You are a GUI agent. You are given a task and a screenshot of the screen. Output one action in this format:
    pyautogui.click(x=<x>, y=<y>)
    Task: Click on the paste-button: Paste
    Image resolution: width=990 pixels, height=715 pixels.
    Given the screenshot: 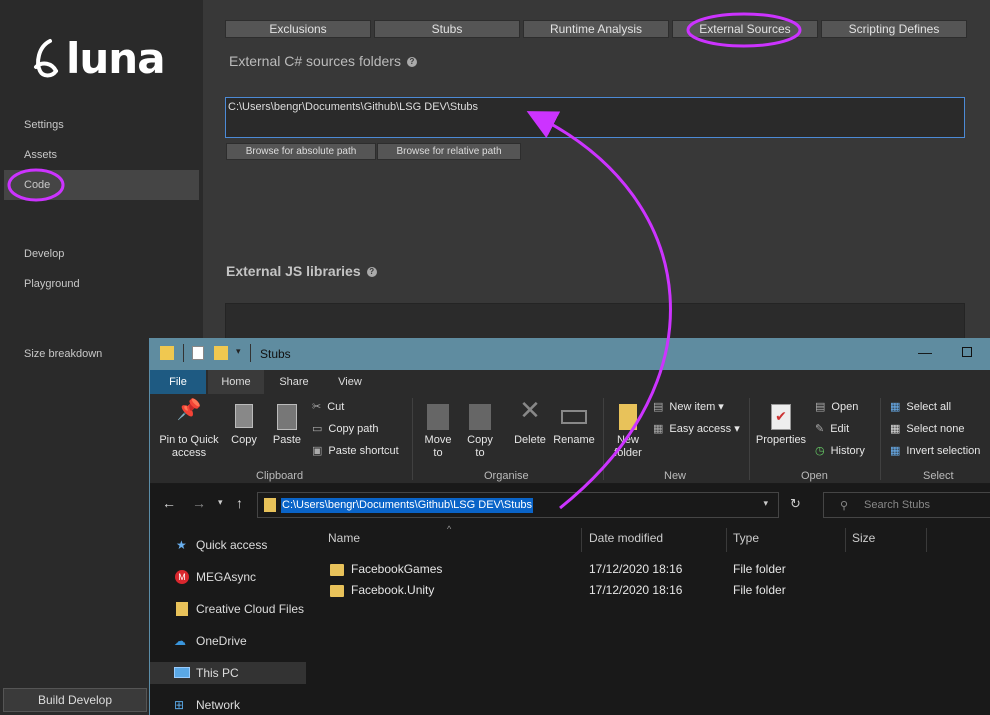 What is the action you would take?
    pyautogui.click(x=287, y=425)
    